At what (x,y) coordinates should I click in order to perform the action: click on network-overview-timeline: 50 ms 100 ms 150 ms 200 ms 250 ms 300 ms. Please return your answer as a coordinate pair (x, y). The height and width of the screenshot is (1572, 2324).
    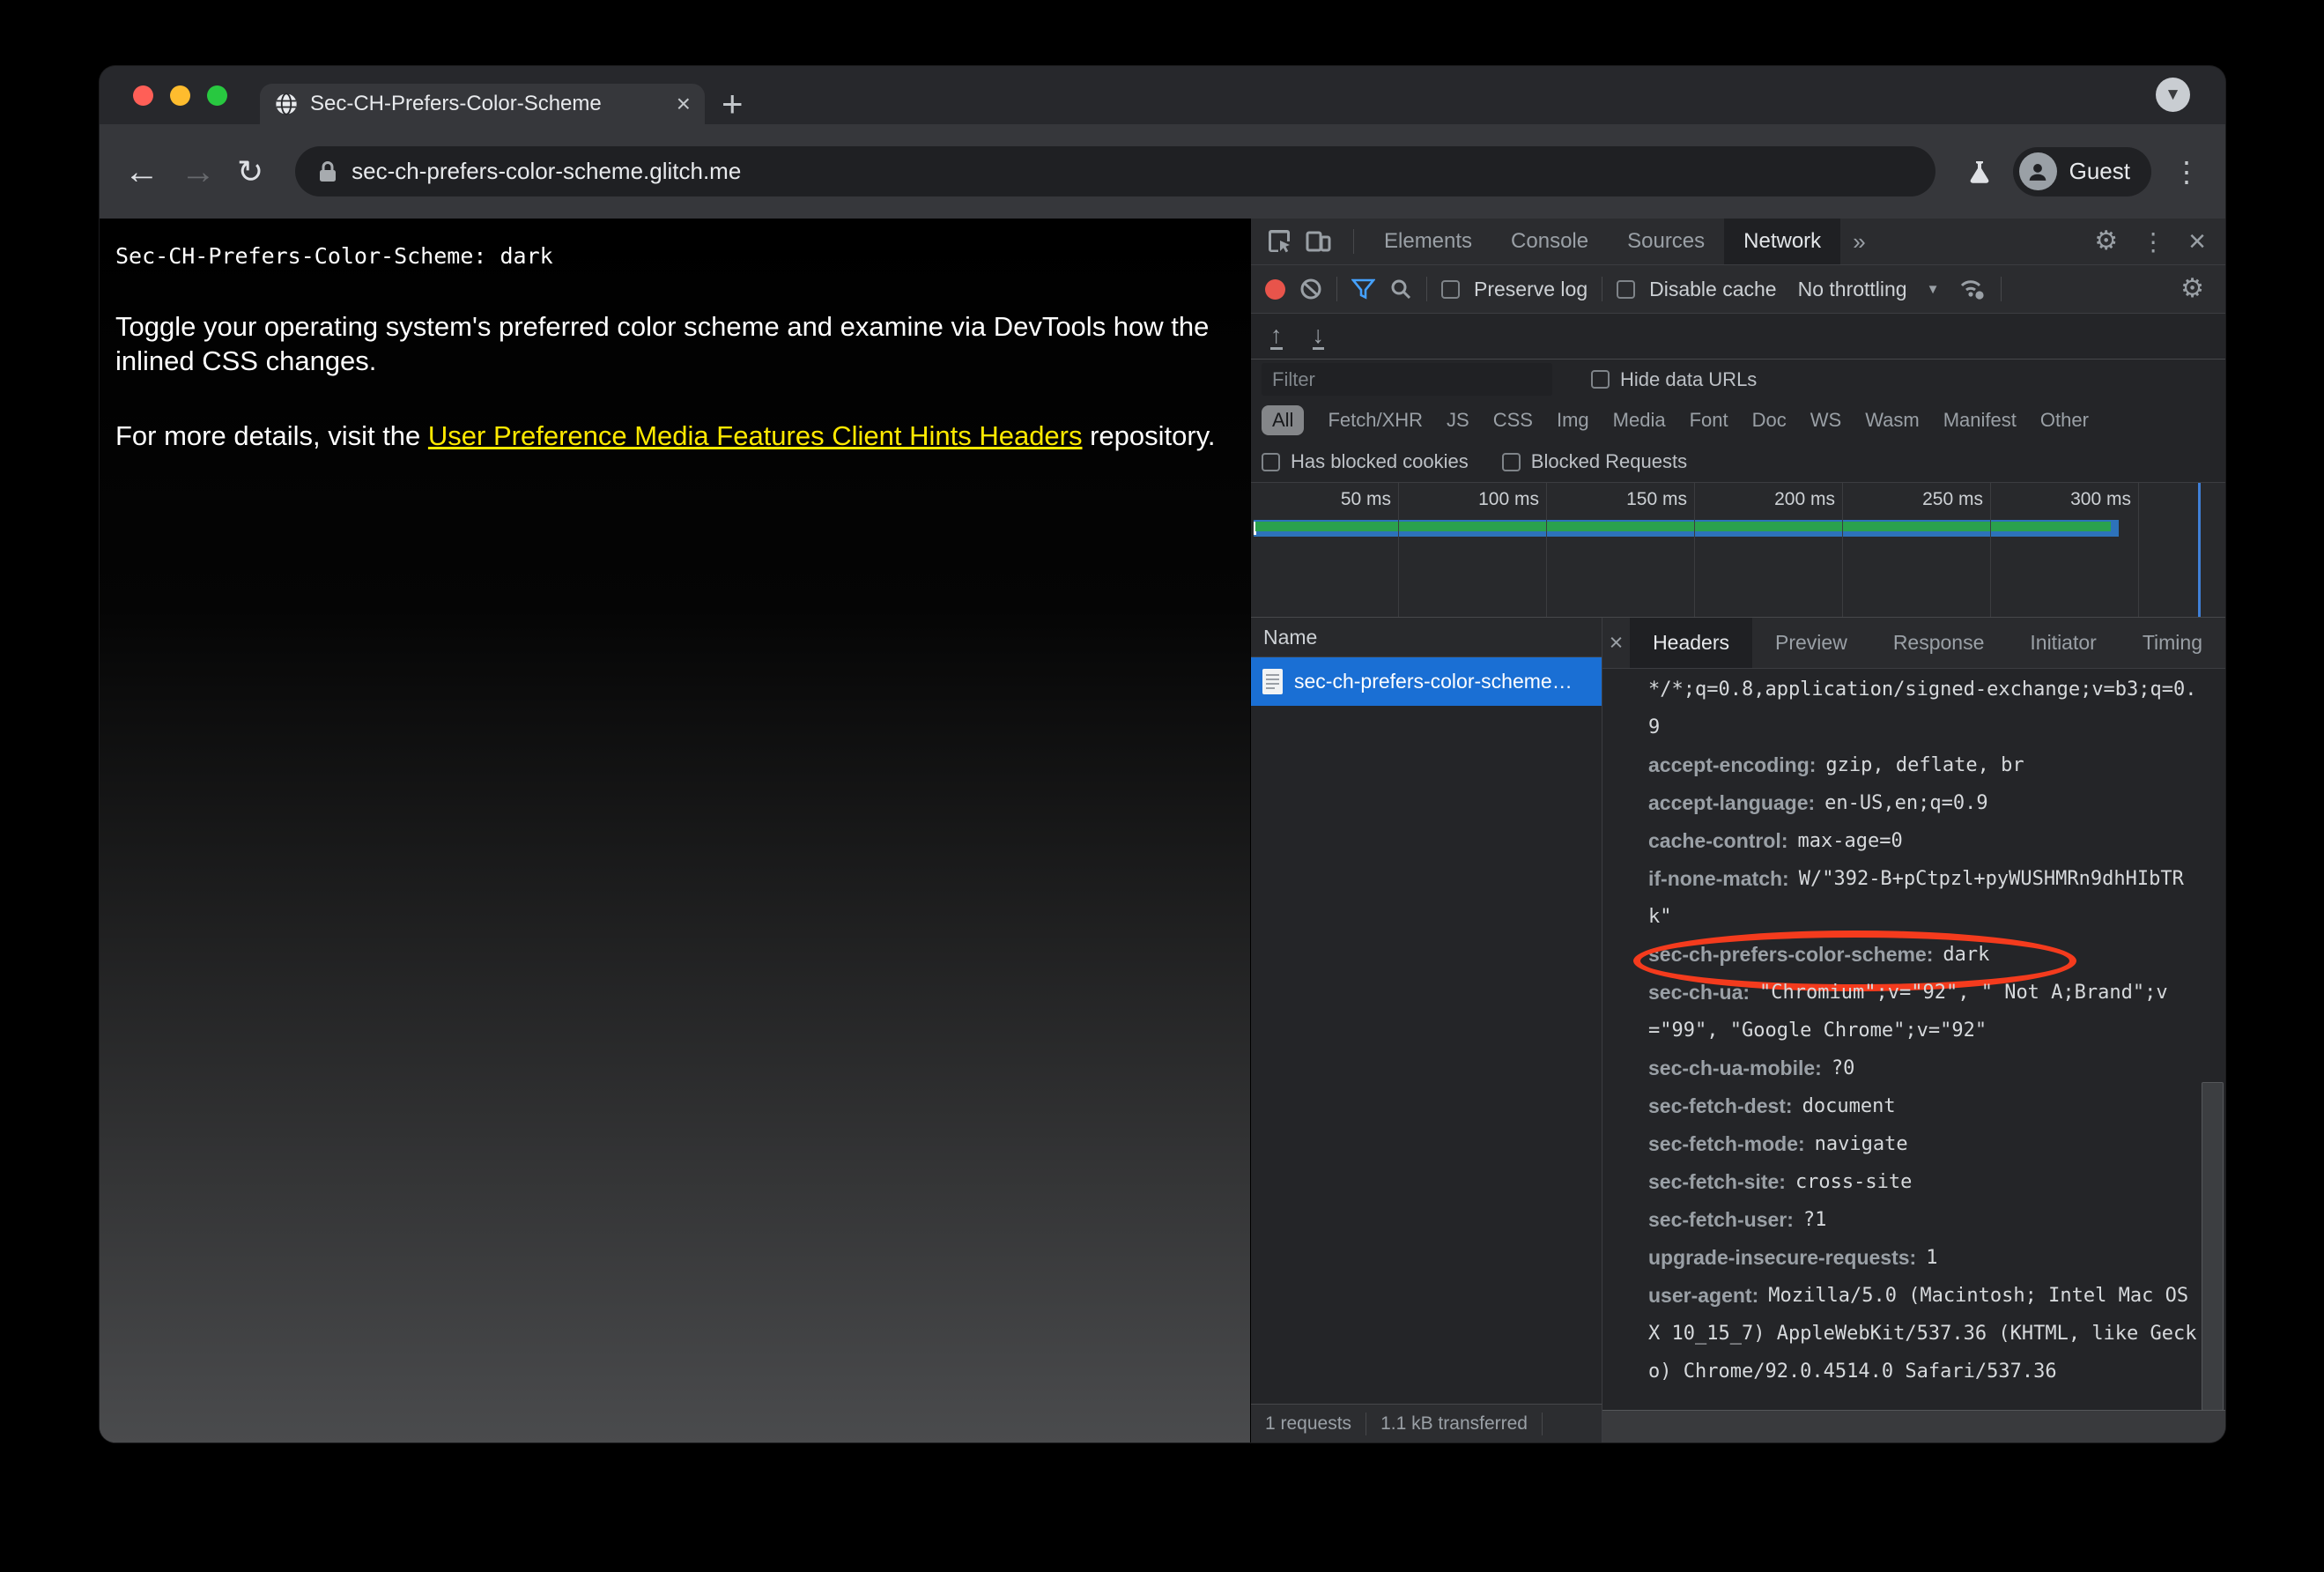
    Looking at the image, I should click on (1738, 550).